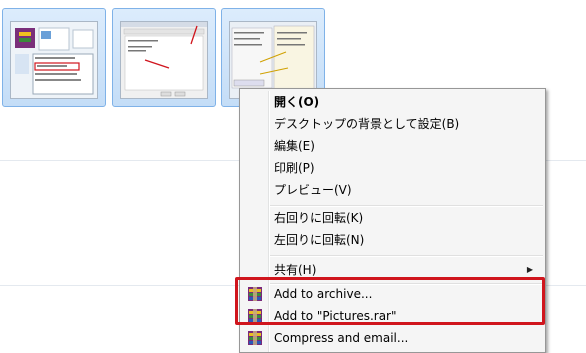 The height and width of the screenshot is (353, 586). I want to click on menu-item-preview: プレビュー(V), so click(392, 190).